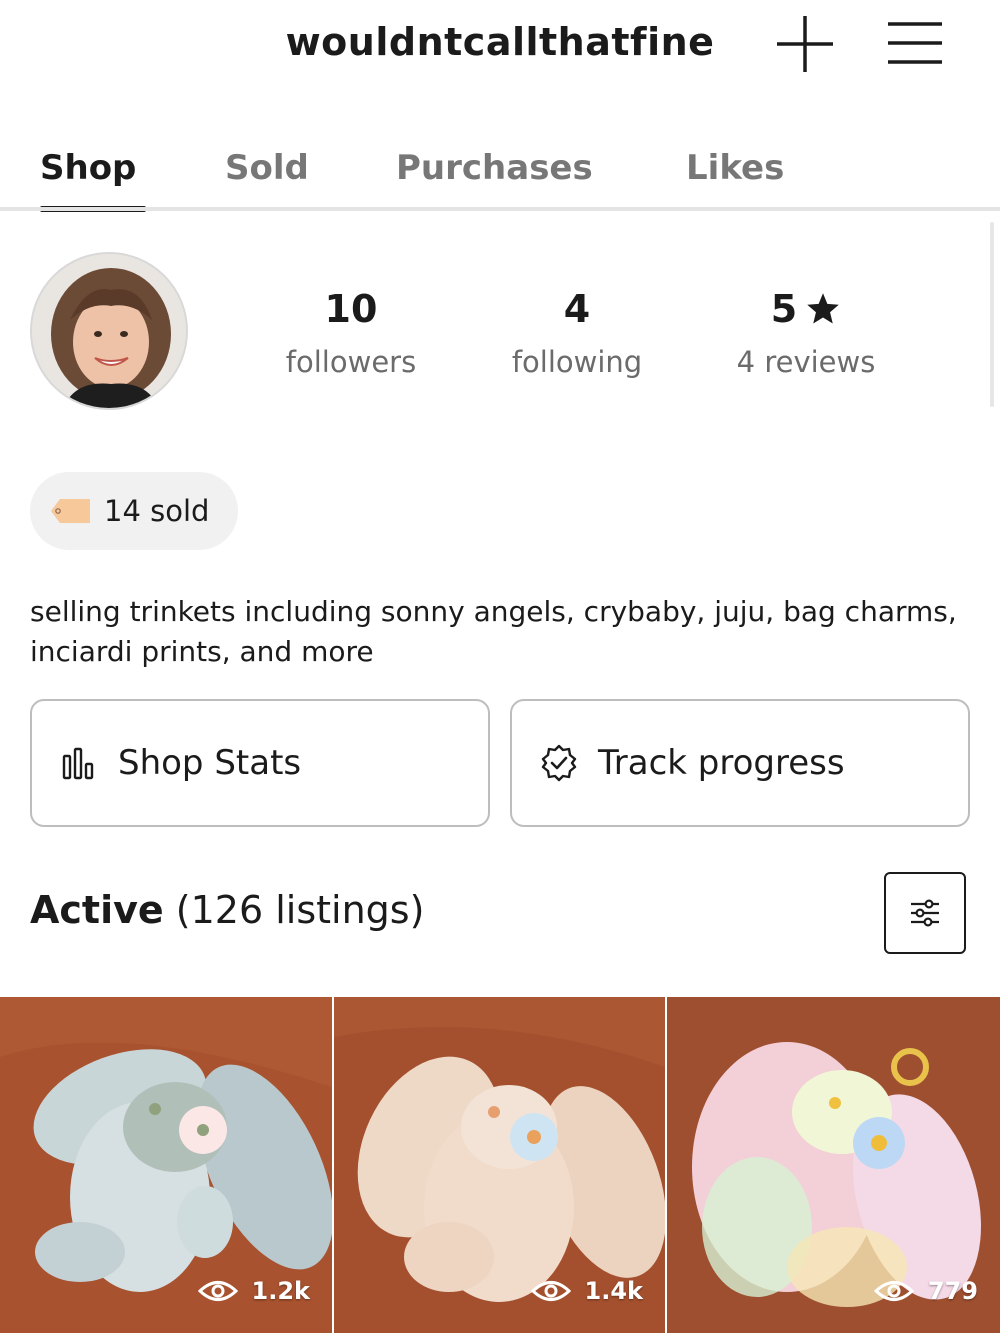 This screenshot has height=1333, width=1000. What do you see at coordinates (494, 168) in the screenshot?
I see `tab-purchases: Purchases` at bounding box center [494, 168].